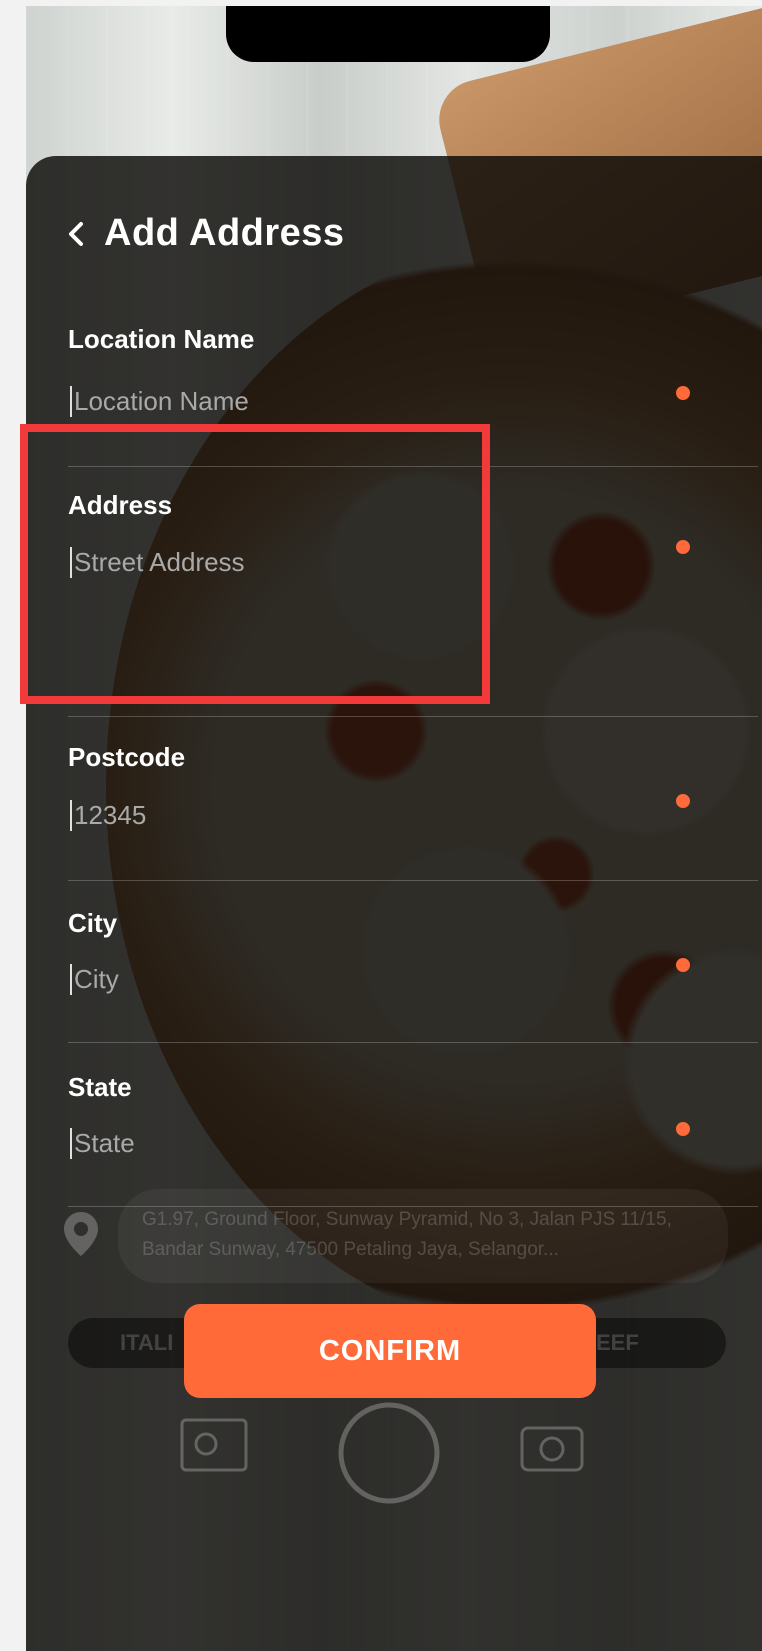 This screenshot has width=762, height=1651. I want to click on location-name-input, so click(352, 401).